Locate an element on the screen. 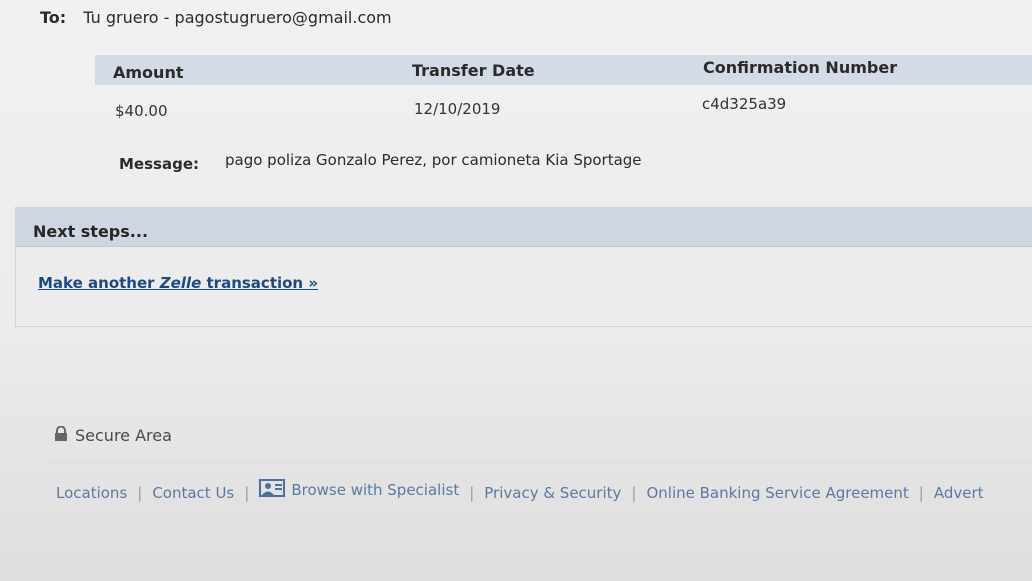  confirmation-number-value: c4d325a39 is located at coordinates (744, 104).